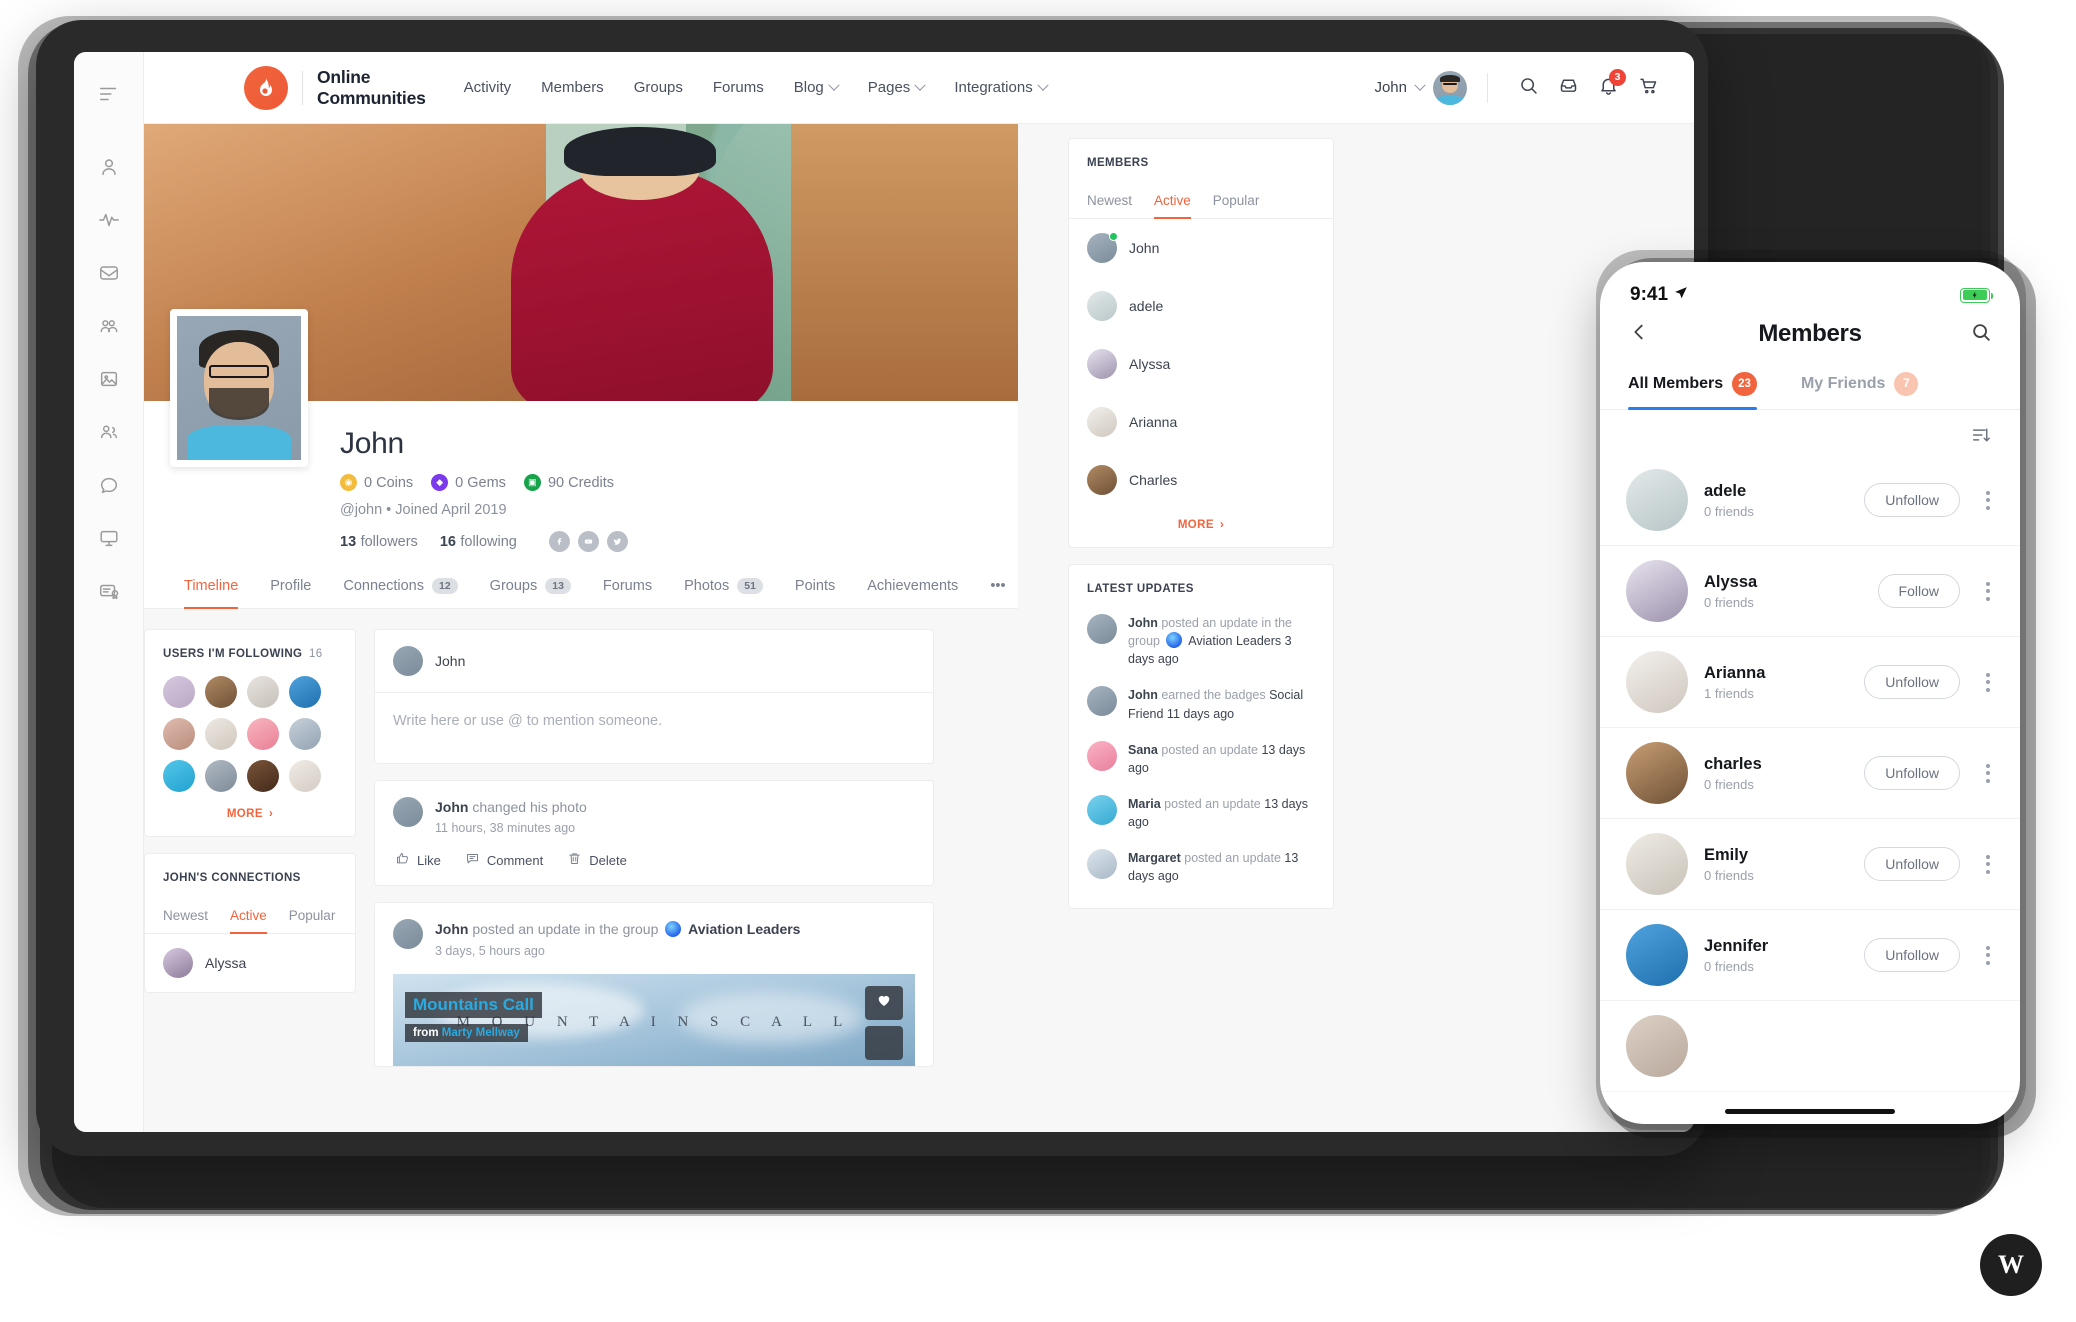 This screenshot has width=2076, height=1322. I want to click on profile-photo, so click(239, 388).